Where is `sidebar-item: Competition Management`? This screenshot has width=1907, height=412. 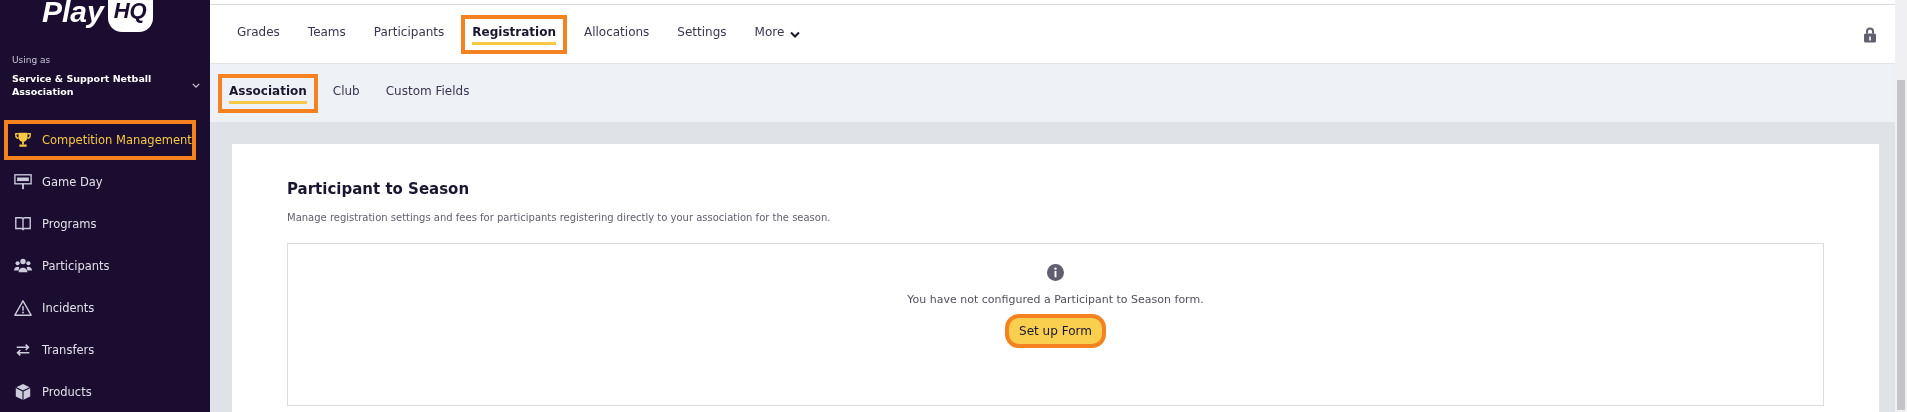 sidebar-item: Competition Management is located at coordinates (100, 140).